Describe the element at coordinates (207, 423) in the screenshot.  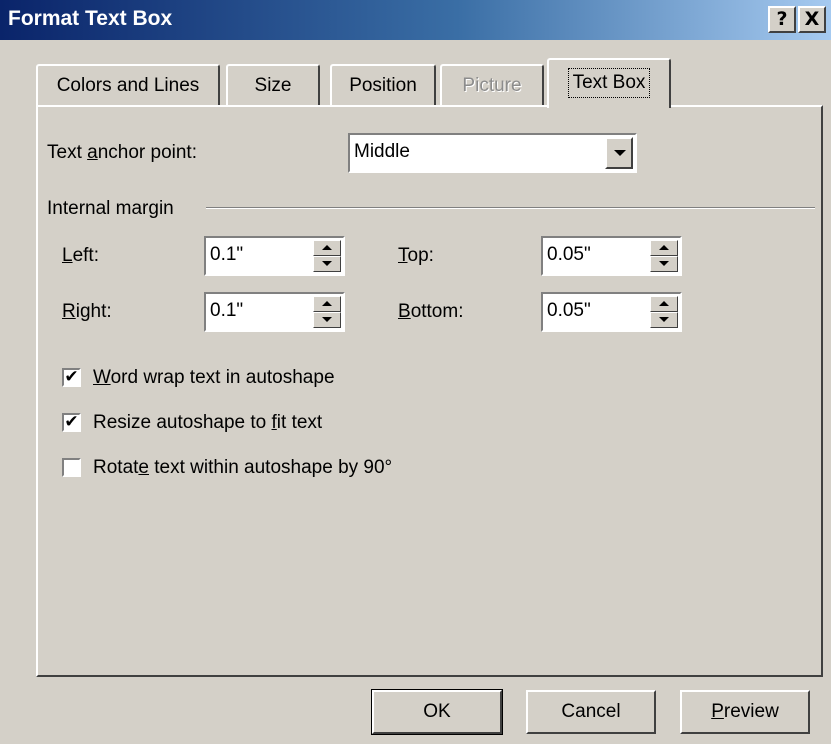
I see `resize-autoshape-label: Resize autoshape to fit text` at that location.